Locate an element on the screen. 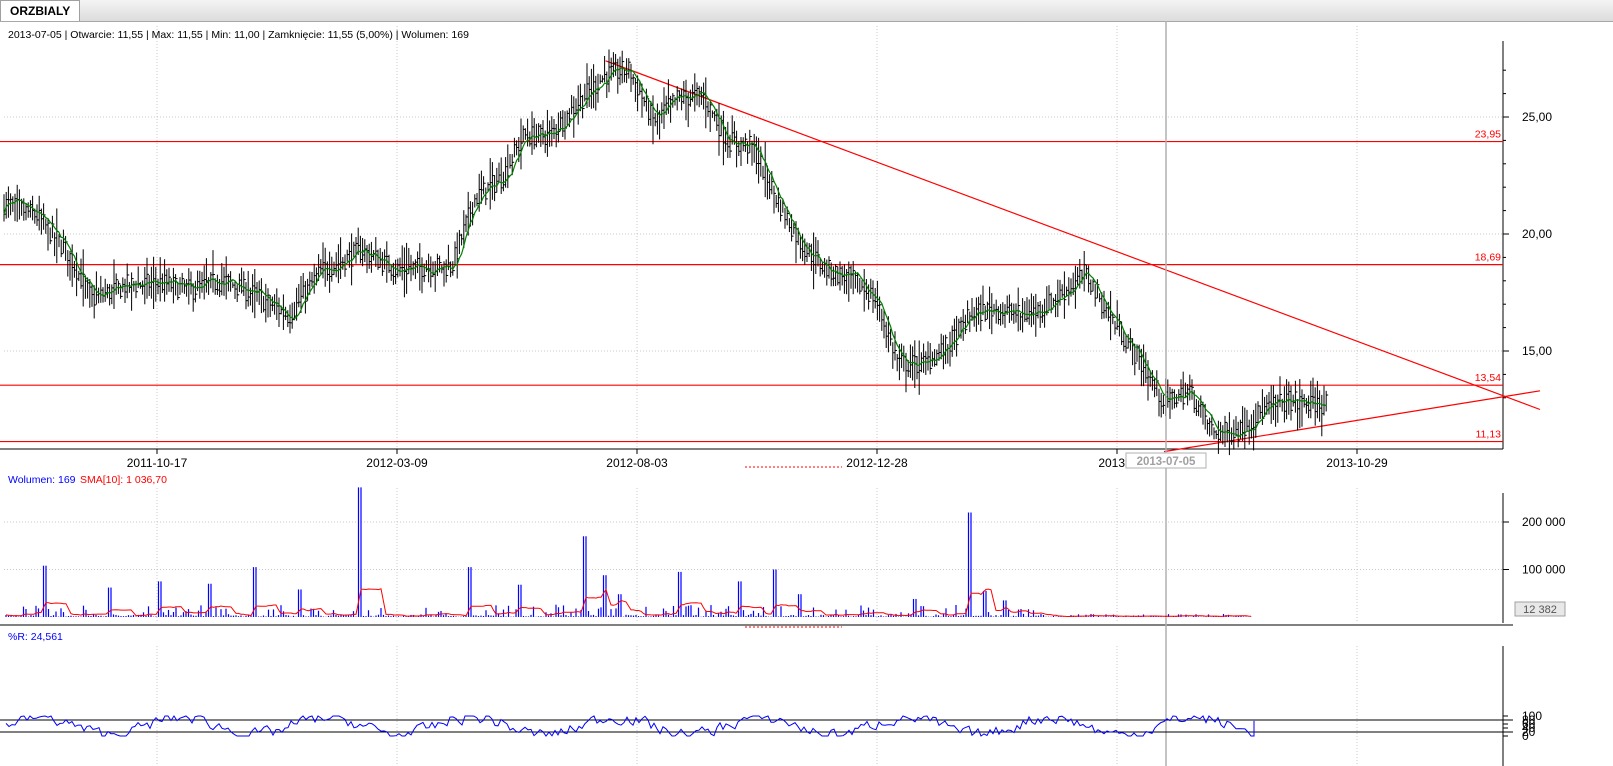 This screenshot has height=766, width=1613. level-label: 13,54 is located at coordinates (1488, 378).